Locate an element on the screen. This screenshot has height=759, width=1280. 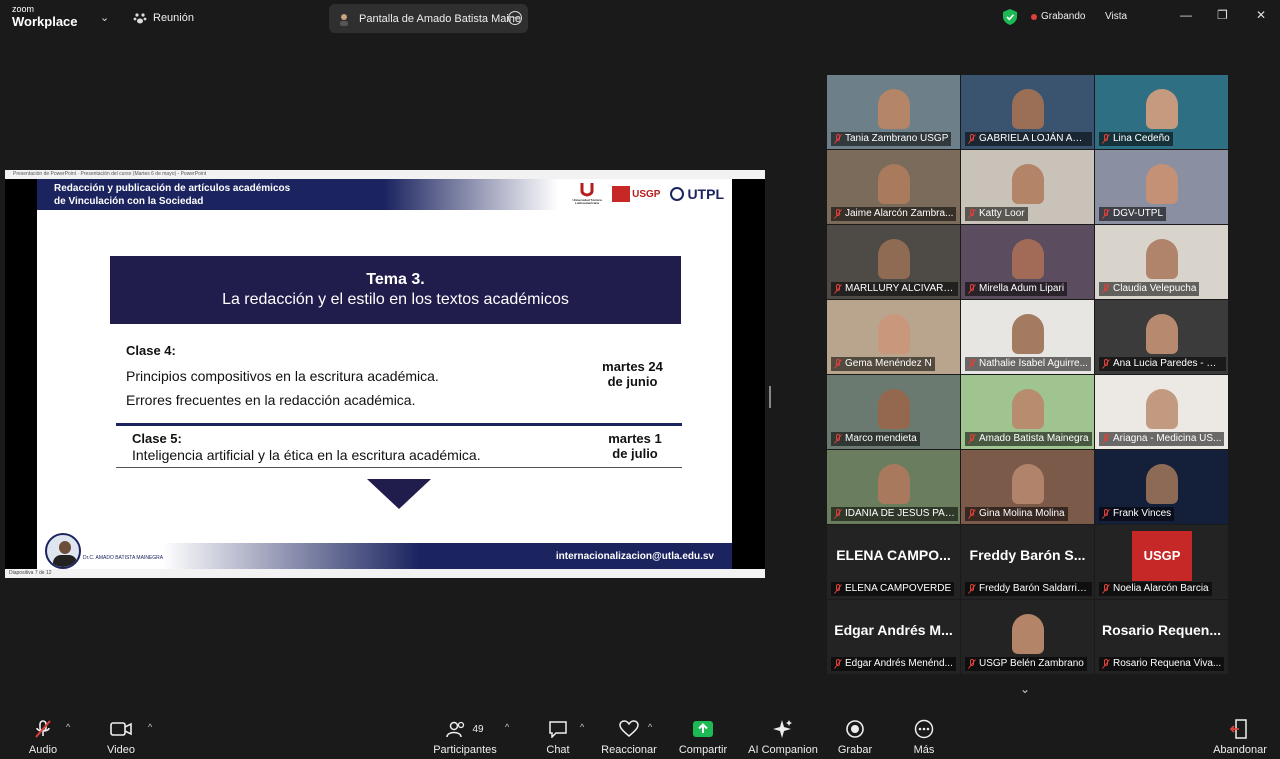
audio-options-chevron-icon: ^ is located at coordinates (68, 727).